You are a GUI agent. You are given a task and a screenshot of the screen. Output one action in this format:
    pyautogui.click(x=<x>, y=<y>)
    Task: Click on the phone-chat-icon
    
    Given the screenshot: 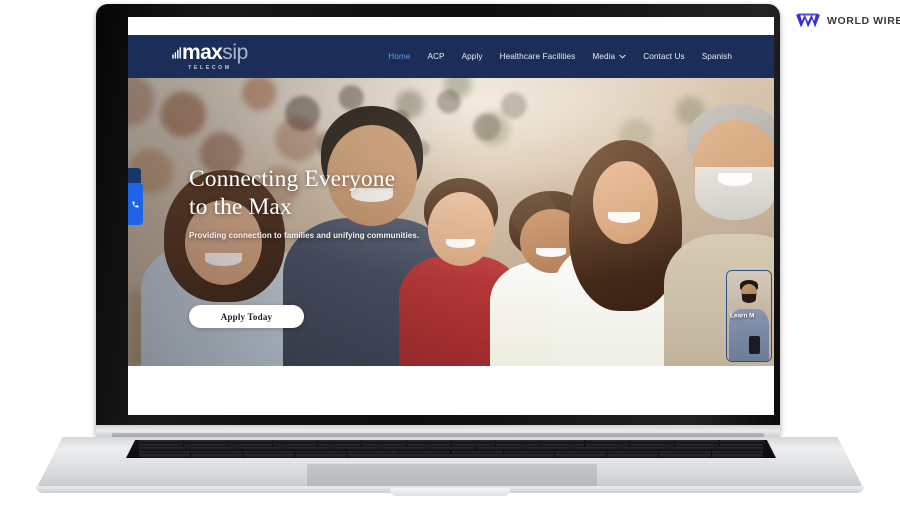 What is the action you would take?
    pyautogui.click(x=135, y=204)
    